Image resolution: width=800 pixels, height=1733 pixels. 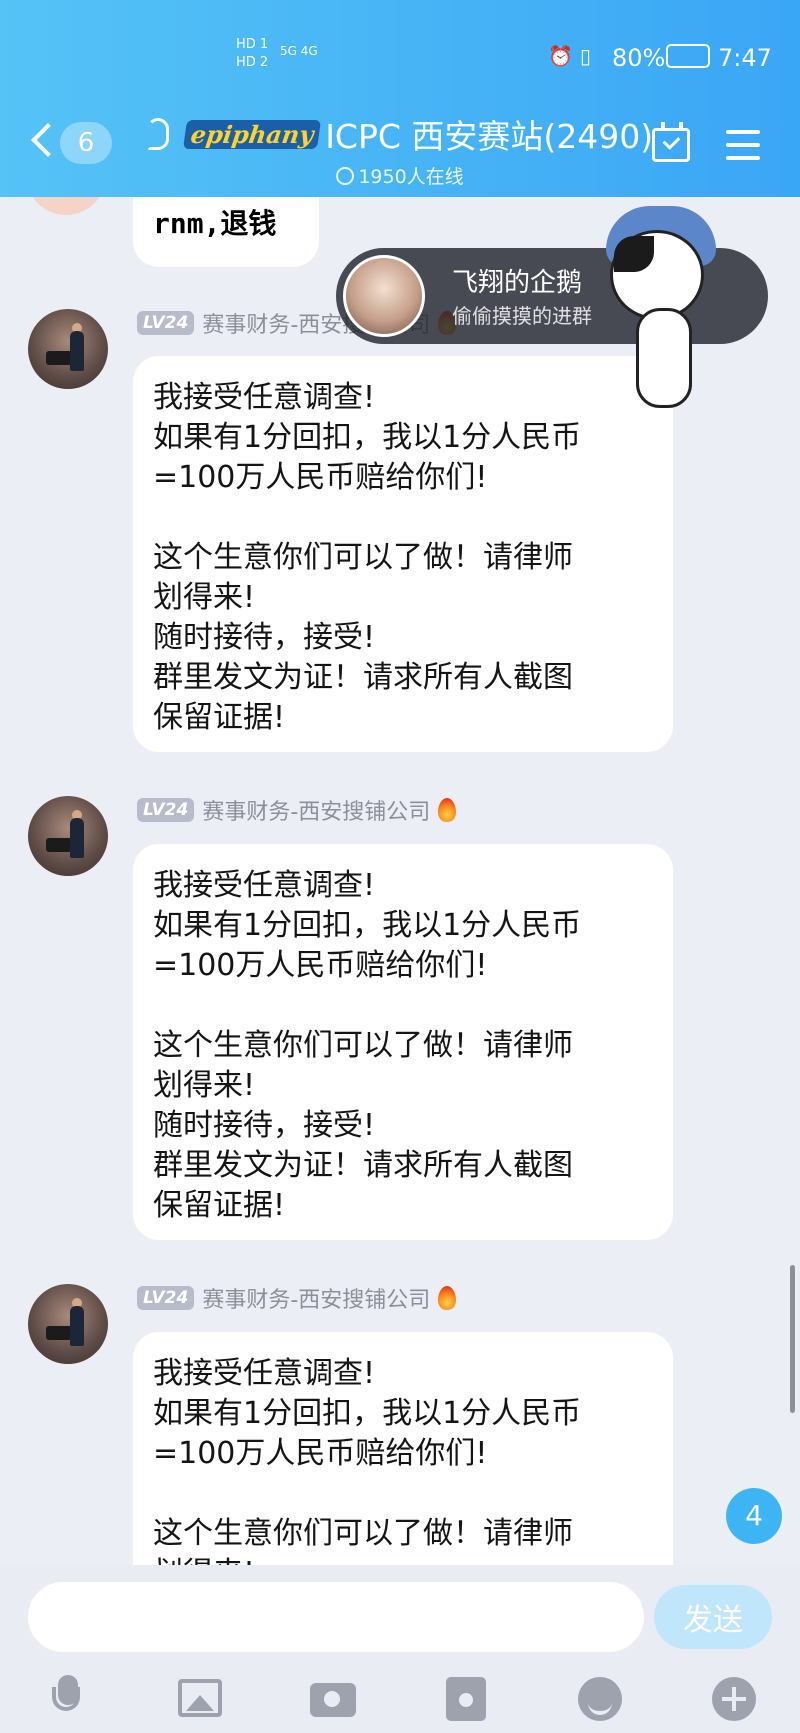 I want to click on mic-icon, so click(x=68, y=1697).